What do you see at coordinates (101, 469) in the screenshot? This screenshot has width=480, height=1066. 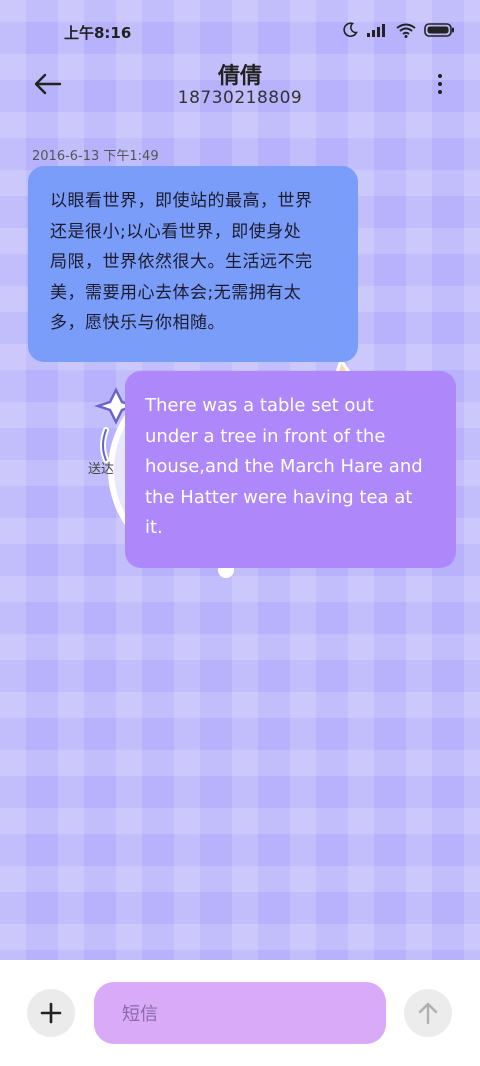 I see `delivery-status: 送达` at bounding box center [101, 469].